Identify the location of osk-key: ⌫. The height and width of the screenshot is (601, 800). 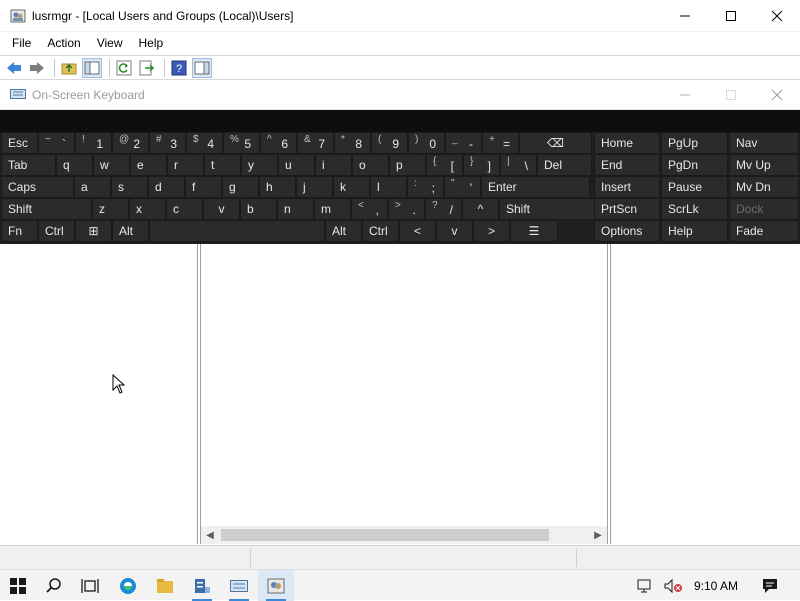
(555, 143).